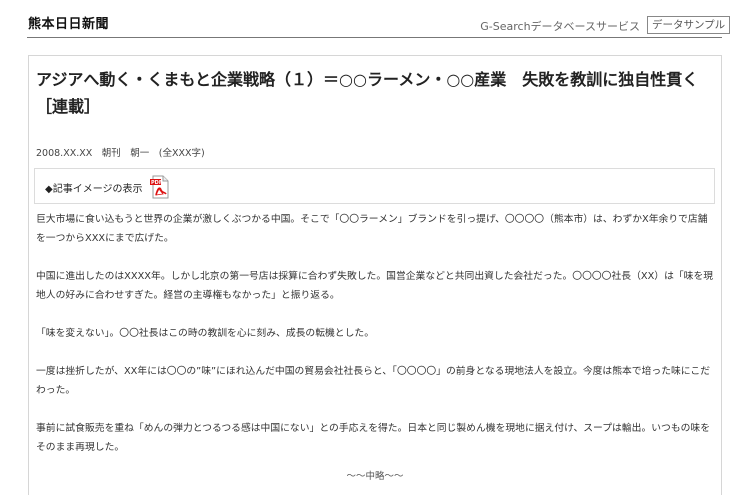 This screenshot has height=495, width=750. Describe the element at coordinates (69, 24) in the screenshot. I see `newspaper-name: 熊本日日新聞` at that location.